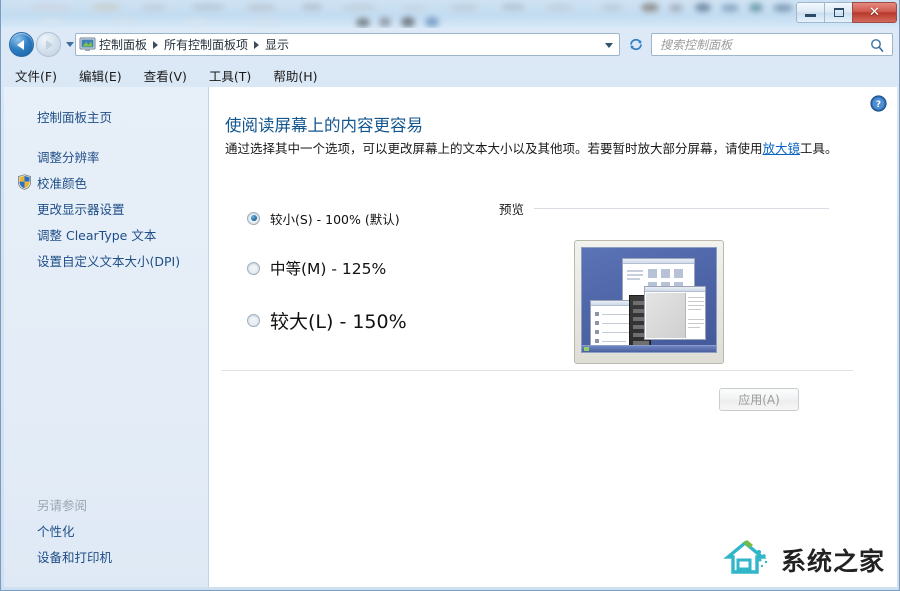 This screenshot has height=591, width=900. I want to click on forward-button, so click(48, 44).